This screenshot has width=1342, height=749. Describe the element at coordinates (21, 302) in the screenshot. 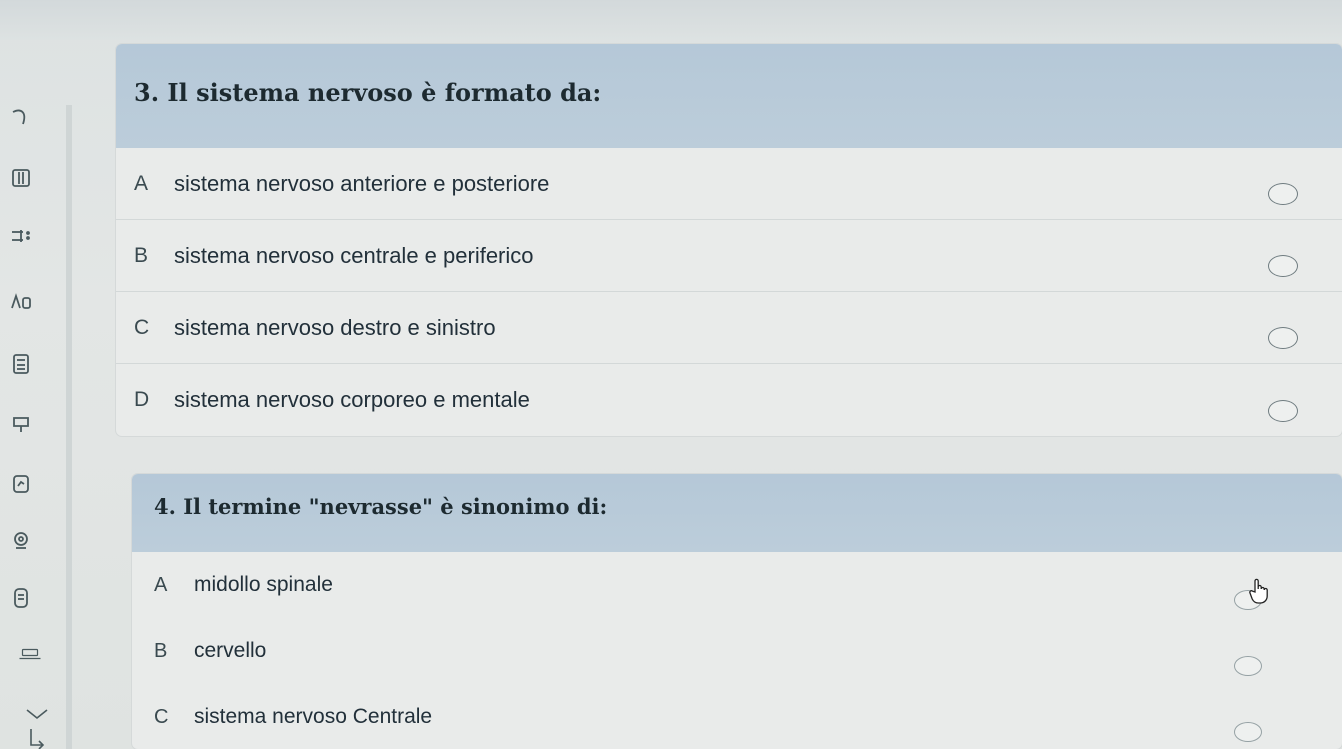

I see `text-icon` at that location.